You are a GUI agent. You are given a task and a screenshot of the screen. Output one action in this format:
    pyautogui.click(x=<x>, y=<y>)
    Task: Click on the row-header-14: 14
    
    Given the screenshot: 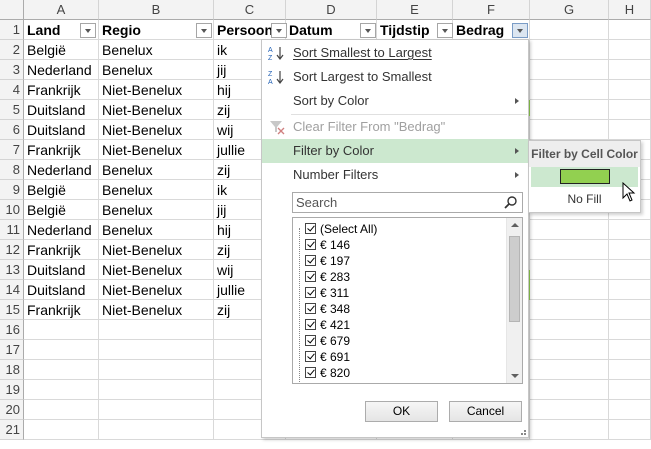 What is the action you would take?
    pyautogui.click(x=12, y=290)
    